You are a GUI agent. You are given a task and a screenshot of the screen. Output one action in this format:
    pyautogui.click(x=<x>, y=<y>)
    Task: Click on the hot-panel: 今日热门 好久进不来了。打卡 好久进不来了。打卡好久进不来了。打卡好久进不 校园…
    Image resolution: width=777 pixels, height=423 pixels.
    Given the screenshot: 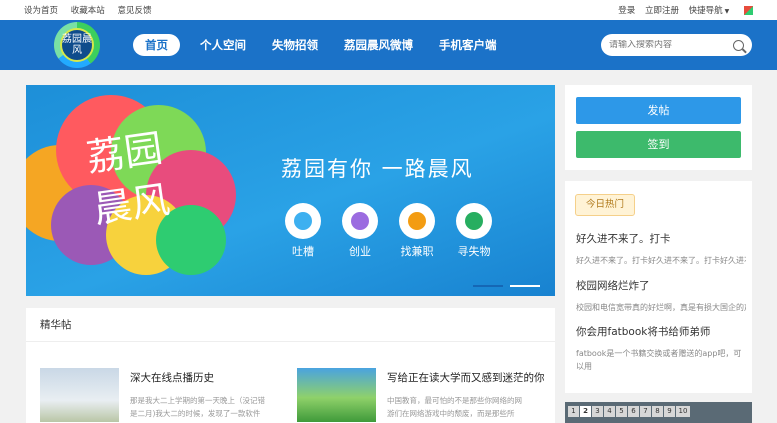 What is the action you would take?
    pyautogui.click(x=658, y=287)
    